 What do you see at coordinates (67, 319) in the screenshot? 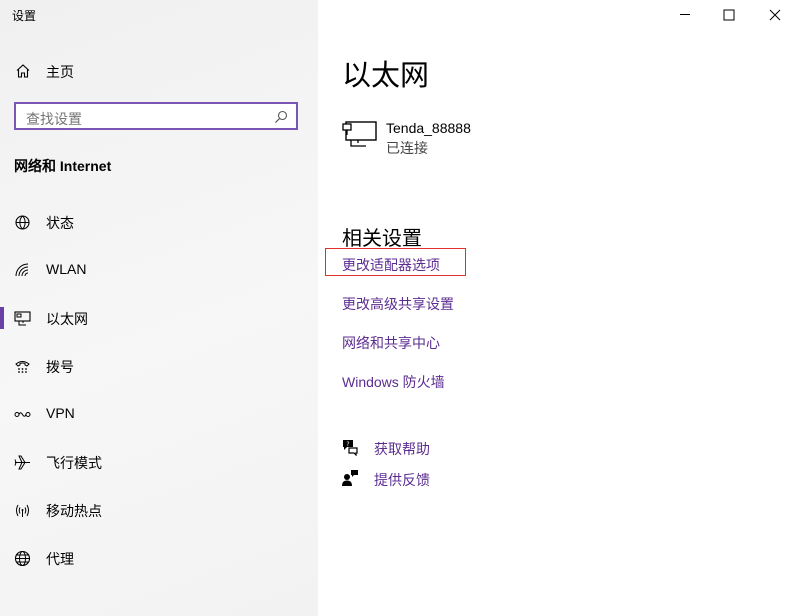
I see `sidebar-item-label: 以太网` at bounding box center [67, 319].